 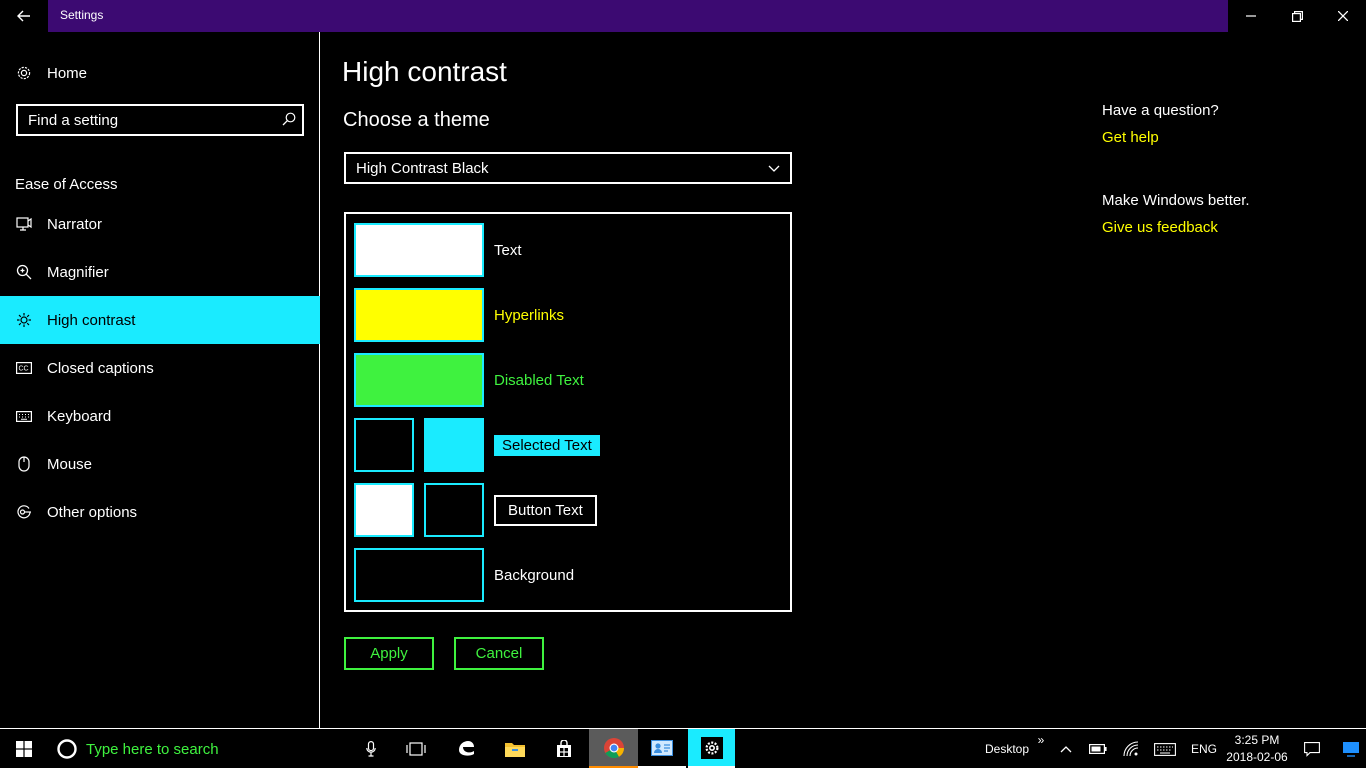 I want to click on minimize-icon, so click(x=1251, y=16).